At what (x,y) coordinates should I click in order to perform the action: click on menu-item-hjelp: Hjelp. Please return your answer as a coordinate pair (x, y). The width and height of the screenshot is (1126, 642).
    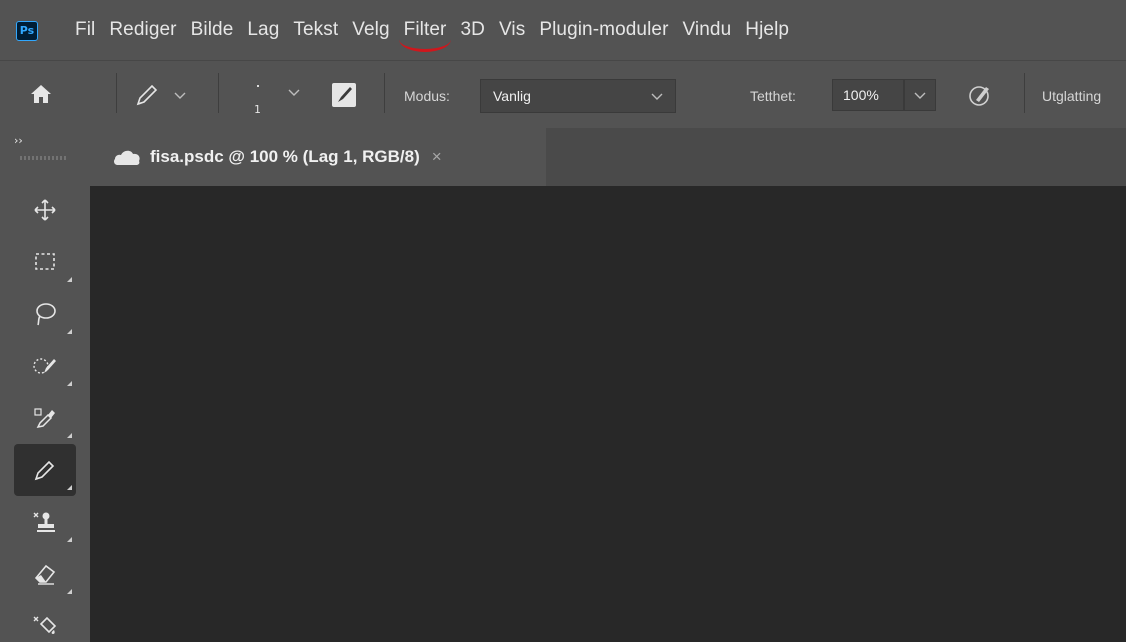
    Looking at the image, I should click on (767, 30).